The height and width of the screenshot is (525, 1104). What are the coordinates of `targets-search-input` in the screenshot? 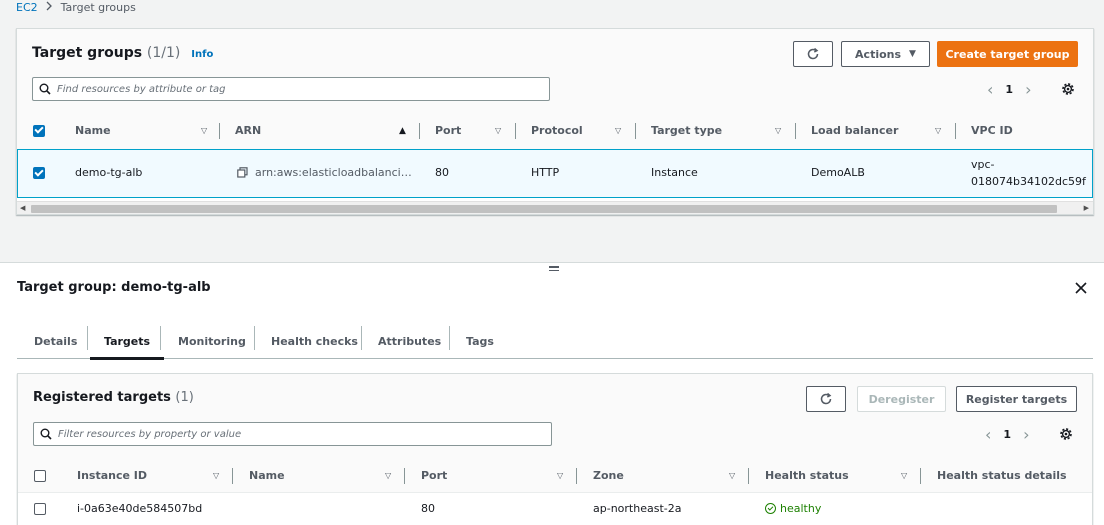 It's located at (288, 434).